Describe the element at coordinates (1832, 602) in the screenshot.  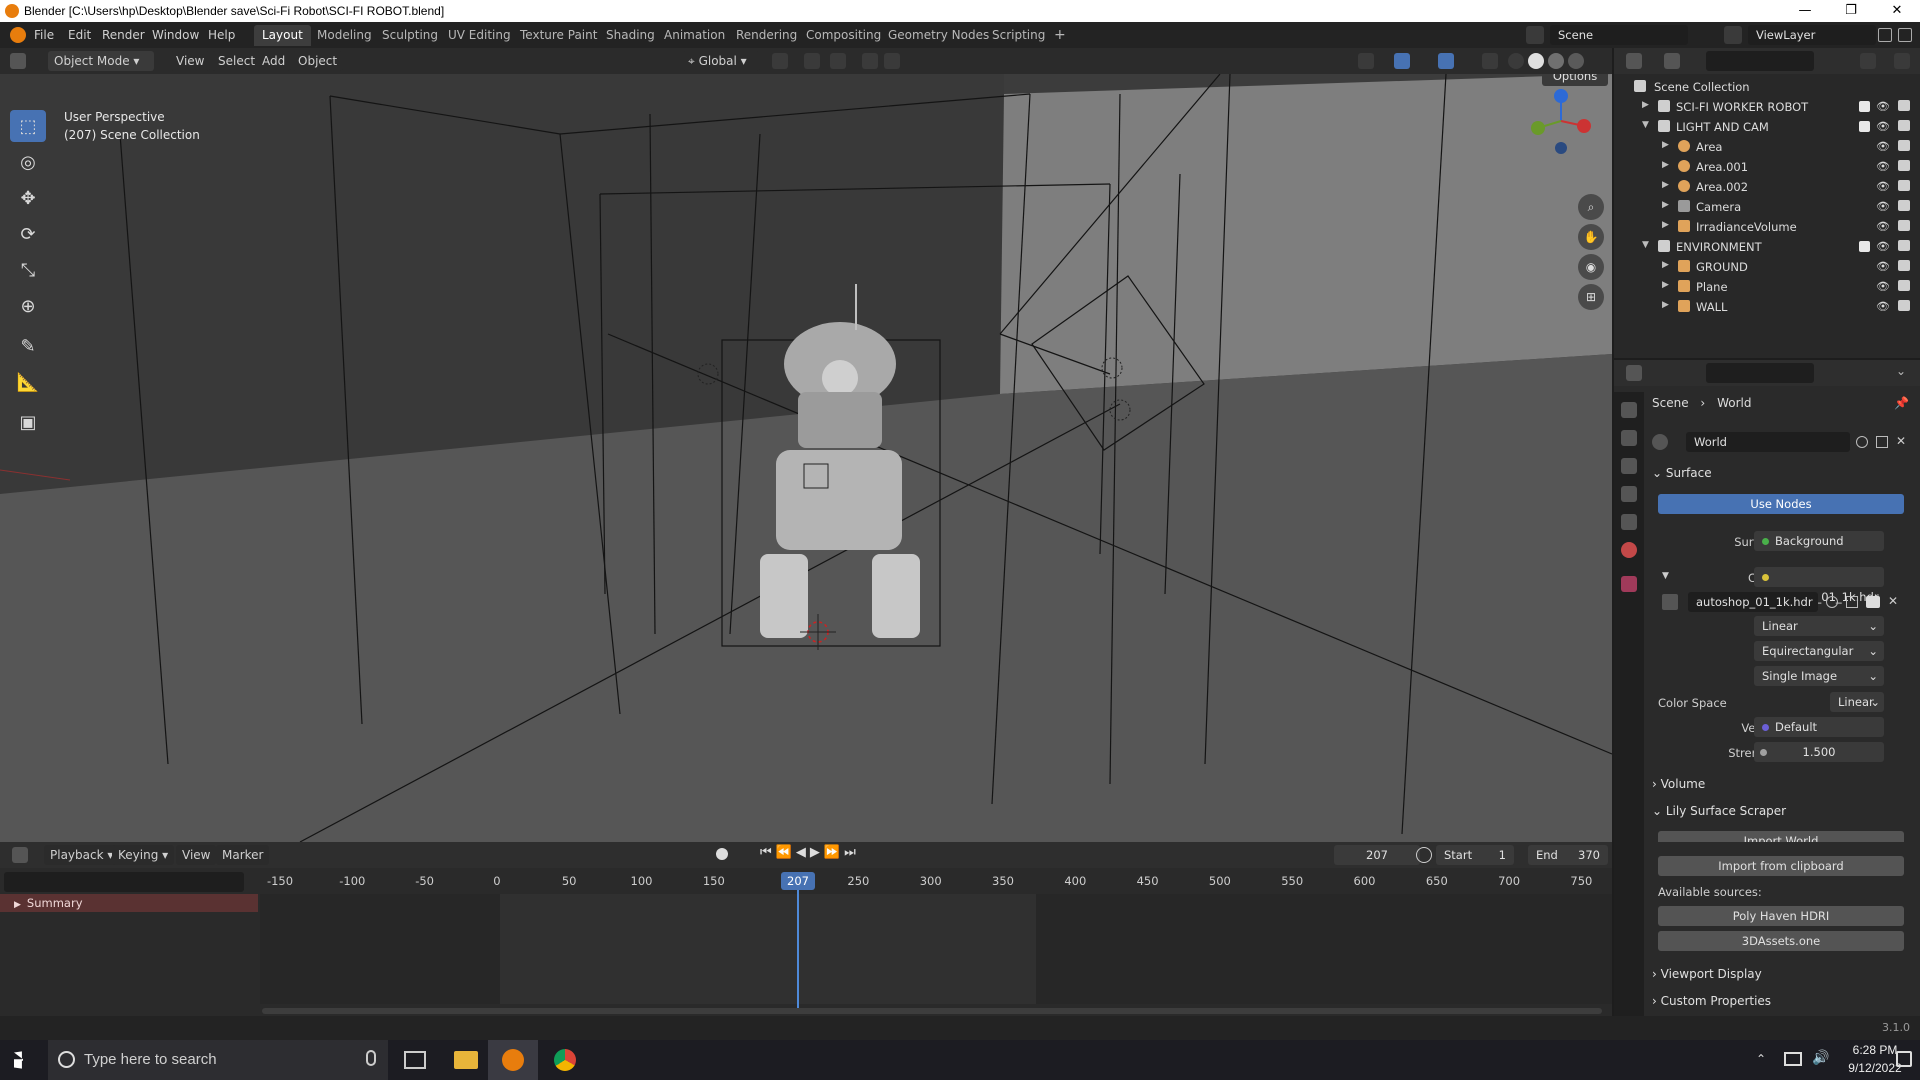
I see `image-fake-user-icon` at that location.